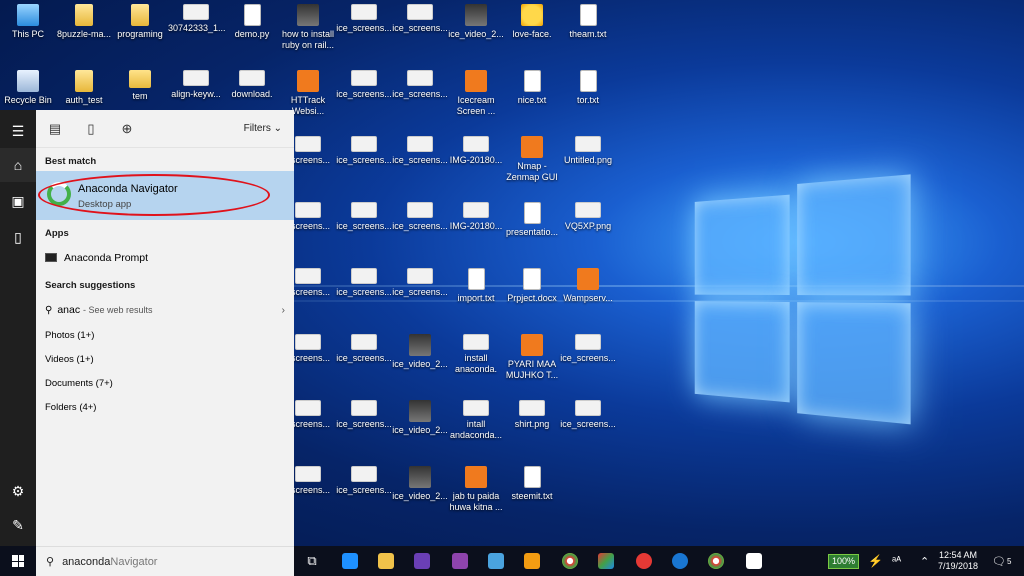 The height and width of the screenshot is (576, 1024). What do you see at coordinates (350, 561) in the screenshot?
I see `edge-browser-icon` at bounding box center [350, 561].